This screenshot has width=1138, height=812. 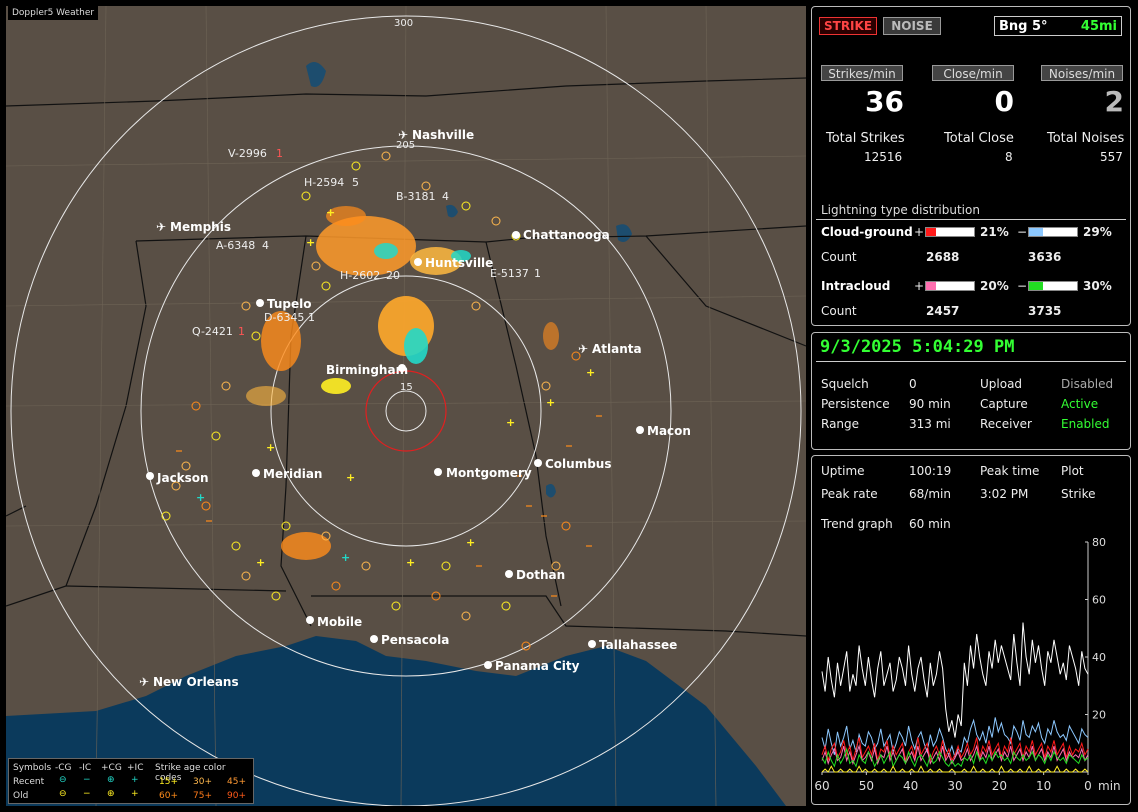 What do you see at coordinates (919, 286) in the screenshot?
I see `plus-sign: +` at bounding box center [919, 286].